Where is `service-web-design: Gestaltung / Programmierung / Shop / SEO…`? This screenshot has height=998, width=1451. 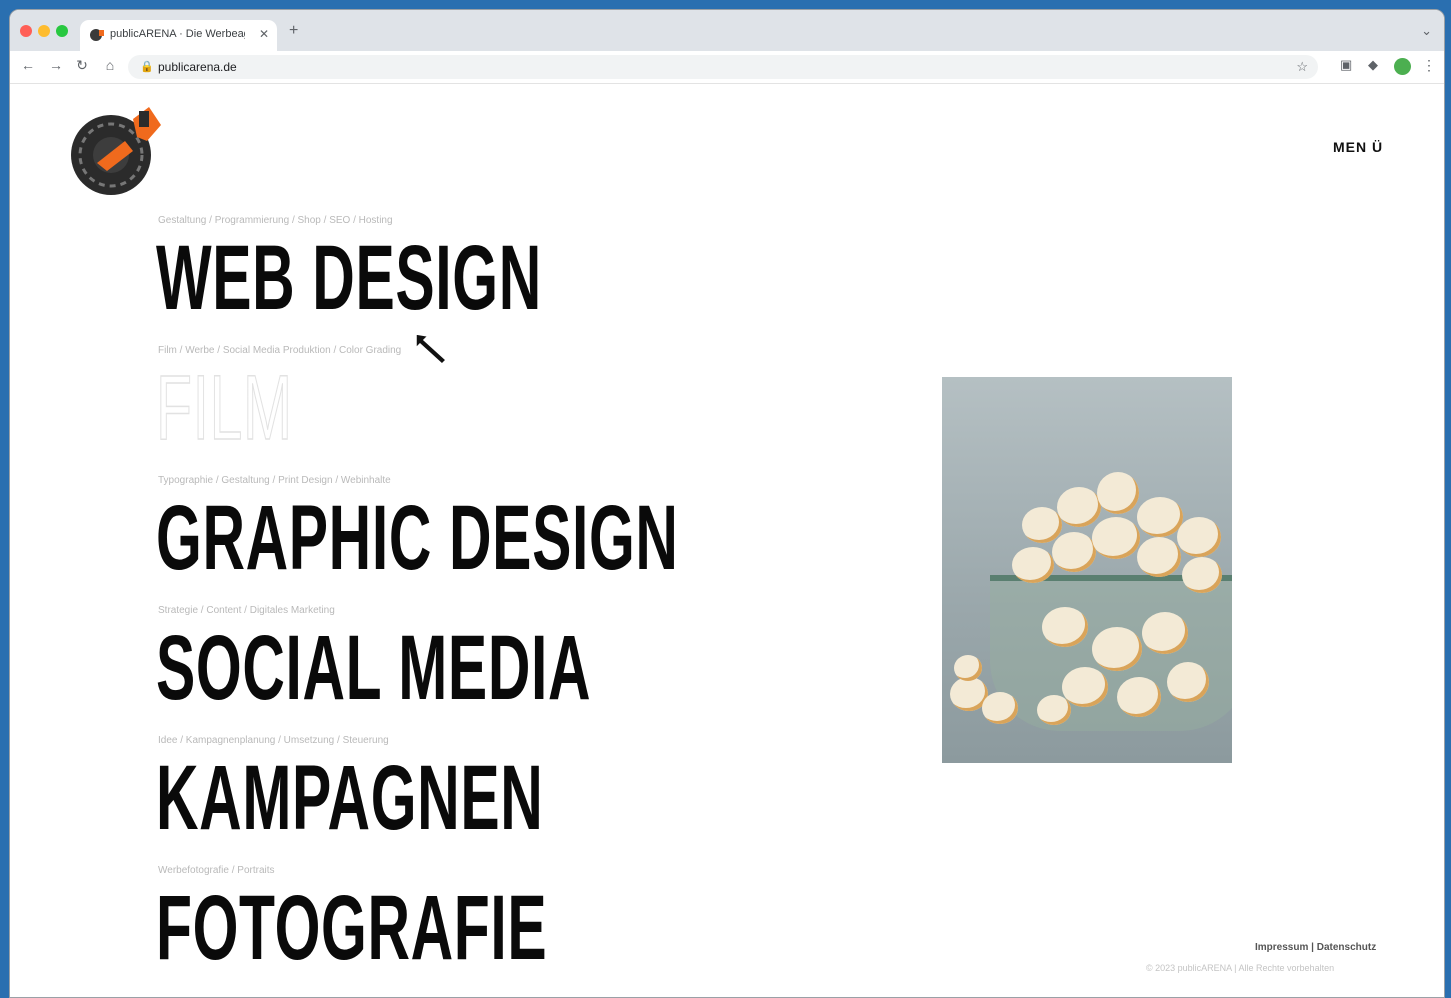 service-web-design: Gestaltung / Programmierung / Shop / SEO… is located at coordinates (564, 279).